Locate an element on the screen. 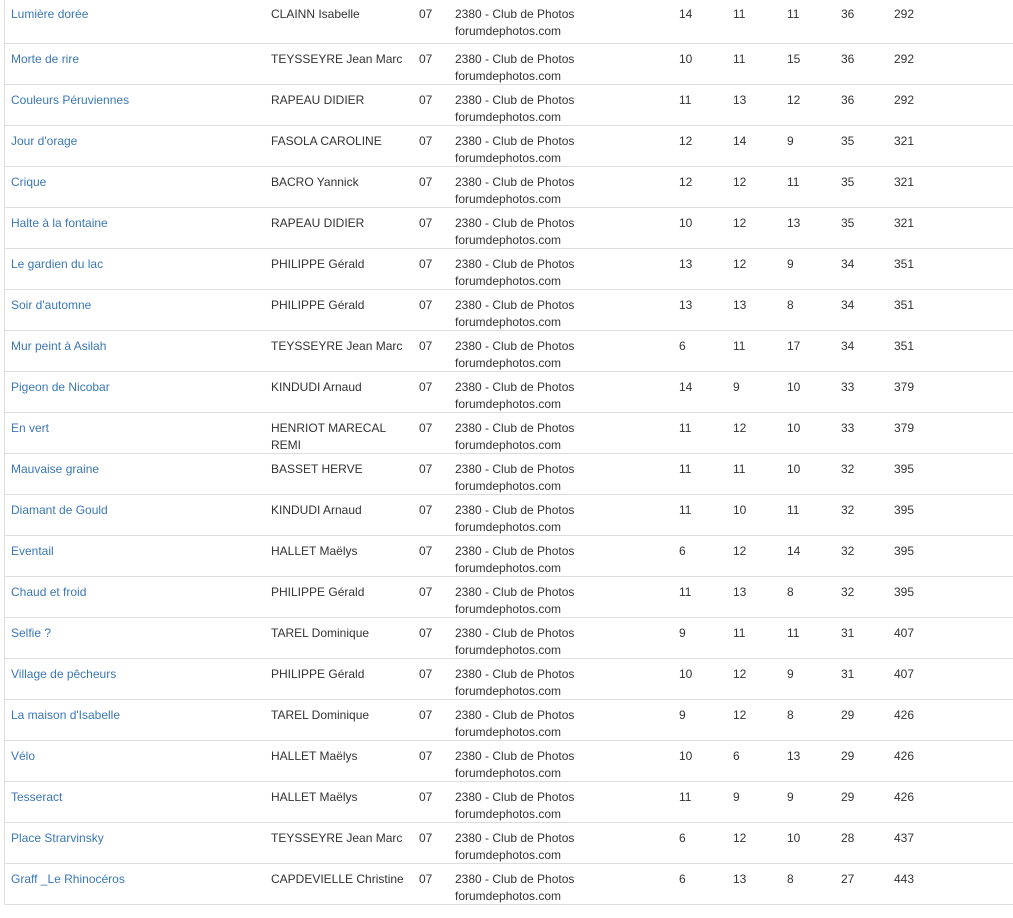 This screenshot has width=1013, height=918. author-name: PHILIPPE Gérald is located at coordinates (318, 674).